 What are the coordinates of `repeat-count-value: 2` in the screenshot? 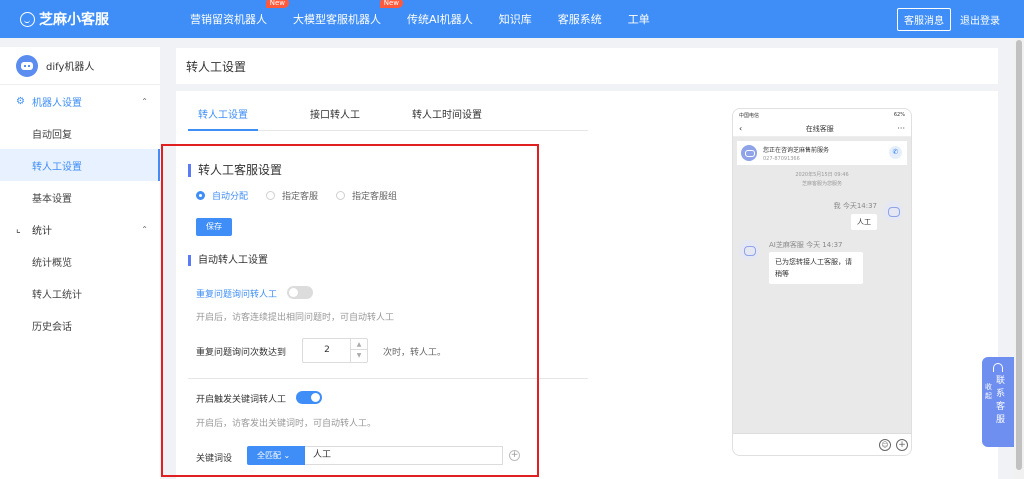 It's located at (327, 350).